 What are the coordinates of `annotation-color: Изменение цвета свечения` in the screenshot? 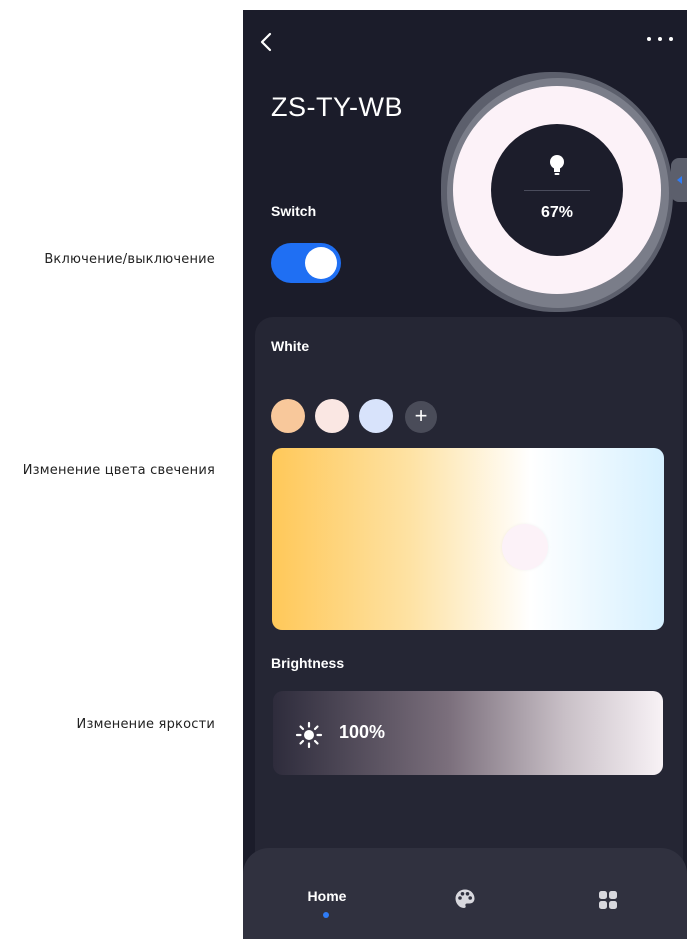 It's located at (118, 470).